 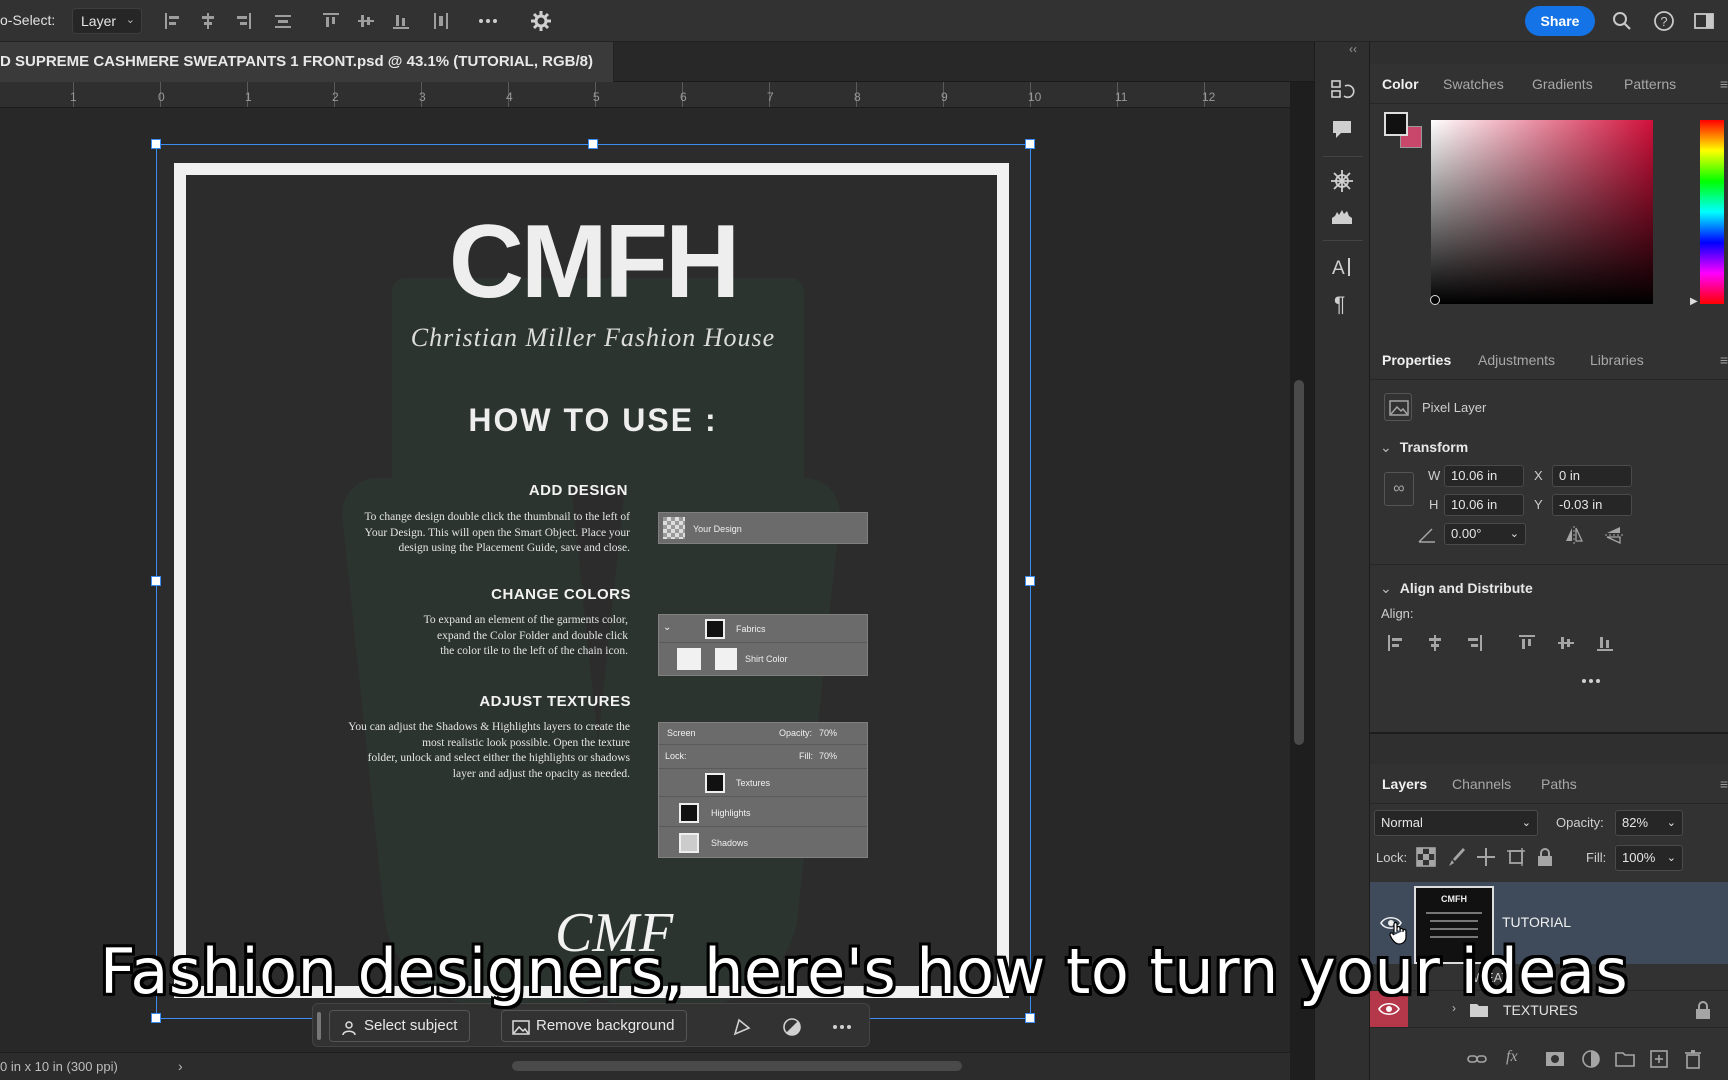 What do you see at coordinates (401, 21) in the screenshot?
I see `align-bottom-edges-icon` at bounding box center [401, 21].